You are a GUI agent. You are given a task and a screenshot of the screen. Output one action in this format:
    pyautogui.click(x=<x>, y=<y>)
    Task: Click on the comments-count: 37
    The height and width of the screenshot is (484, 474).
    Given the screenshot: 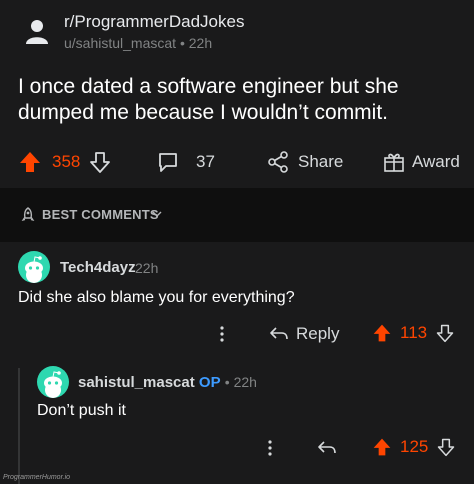 What is the action you would take?
    pyautogui.click(x=205, y=161)
    